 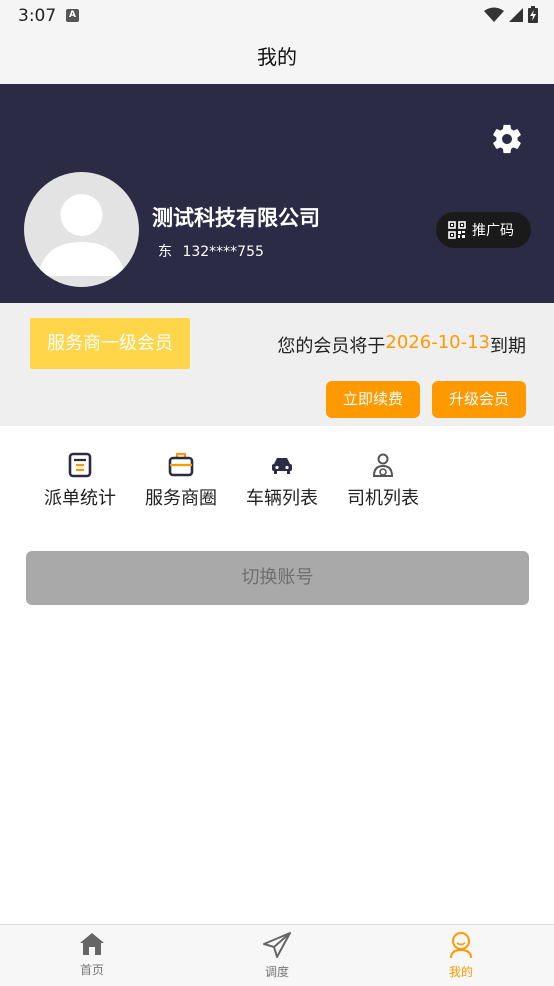 I want to click on nav-item-mine: 我的, so click(x=461, y=955).